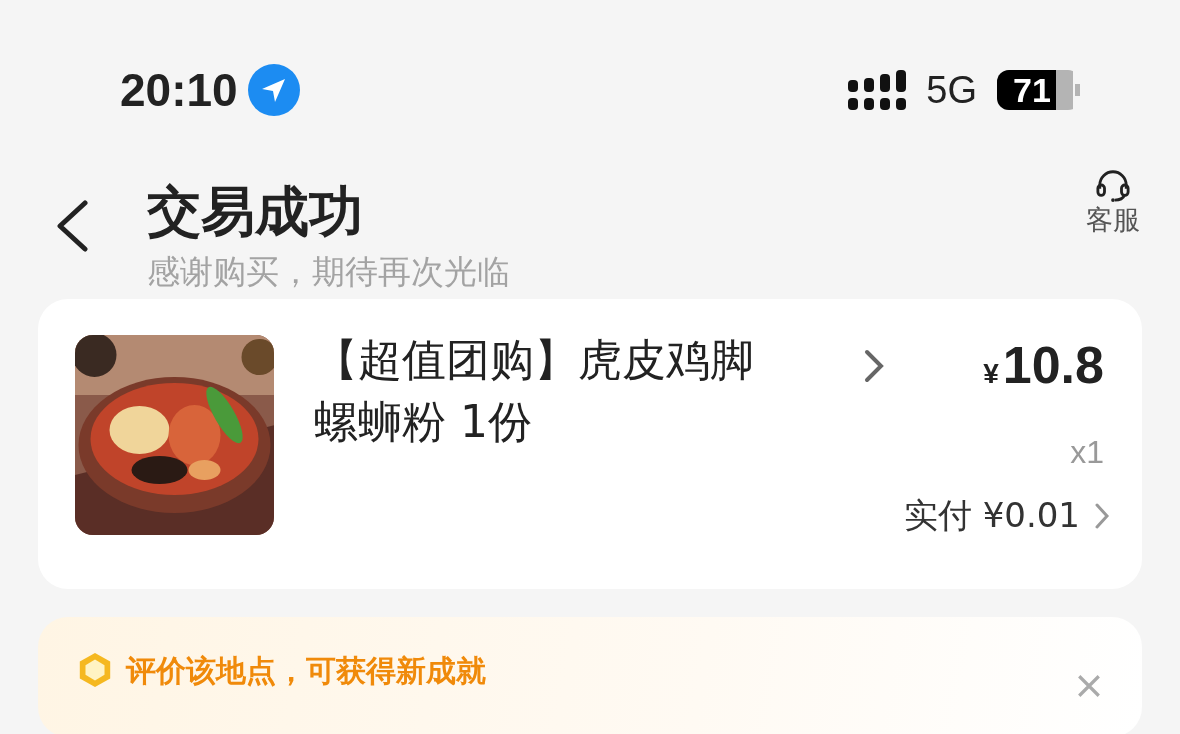  I want to click on network-label: 5G, so click(951, 90).